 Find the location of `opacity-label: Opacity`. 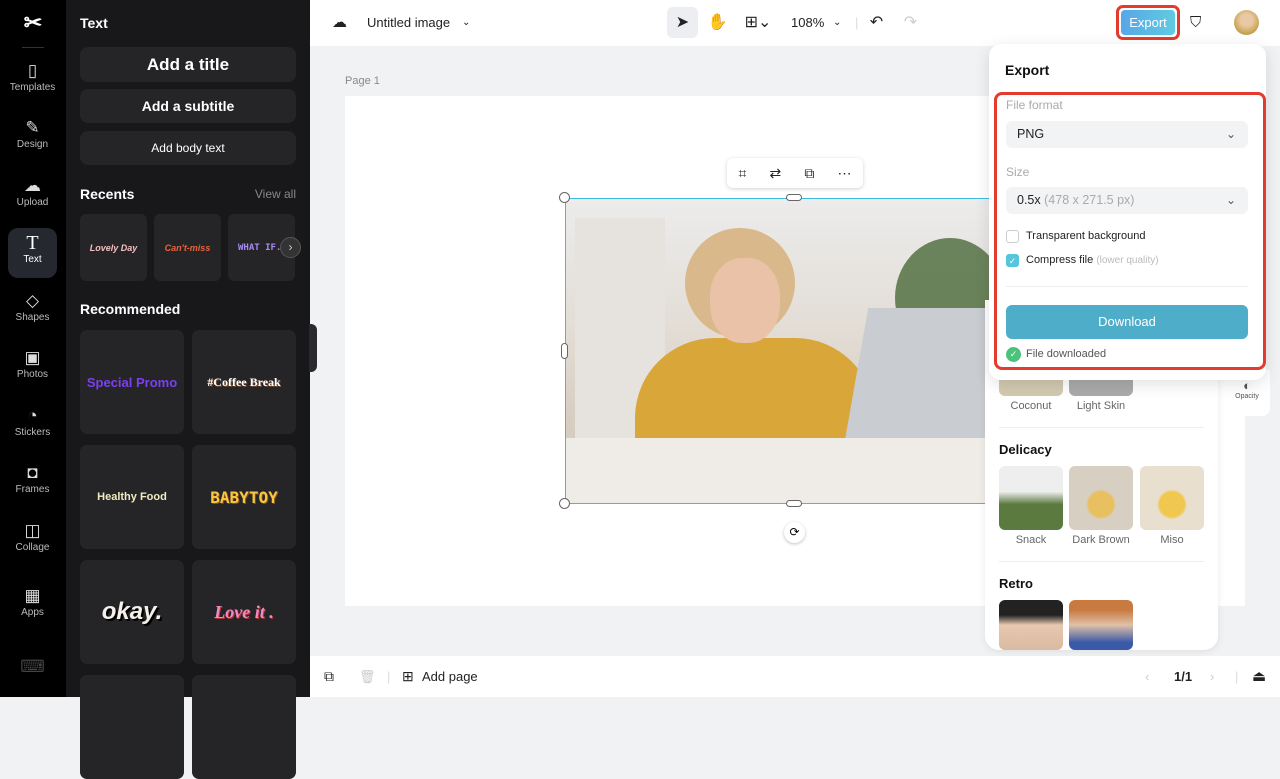

opacity-label: Opacity is located at coordinates (1247, 396).